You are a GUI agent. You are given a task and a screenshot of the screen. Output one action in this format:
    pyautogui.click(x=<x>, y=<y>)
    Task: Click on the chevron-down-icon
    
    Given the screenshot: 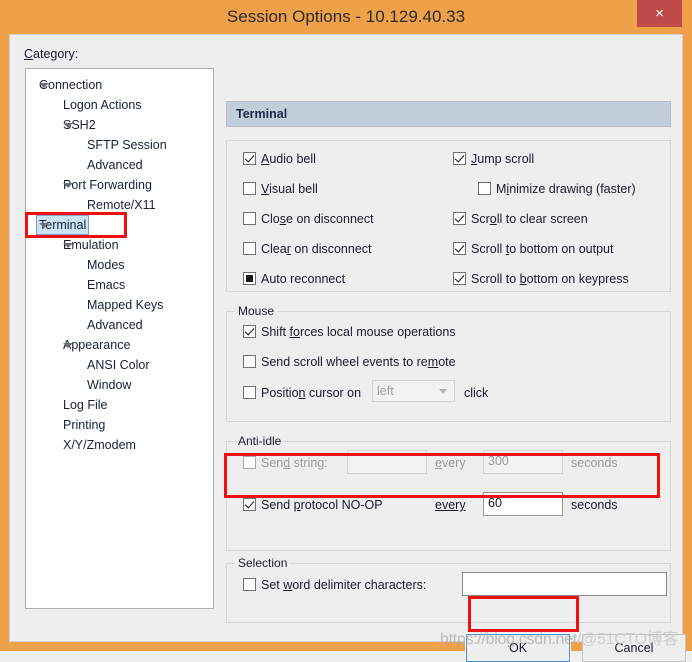 What is the action you would take?
    pyautogui.click(x=443, y=391)
    